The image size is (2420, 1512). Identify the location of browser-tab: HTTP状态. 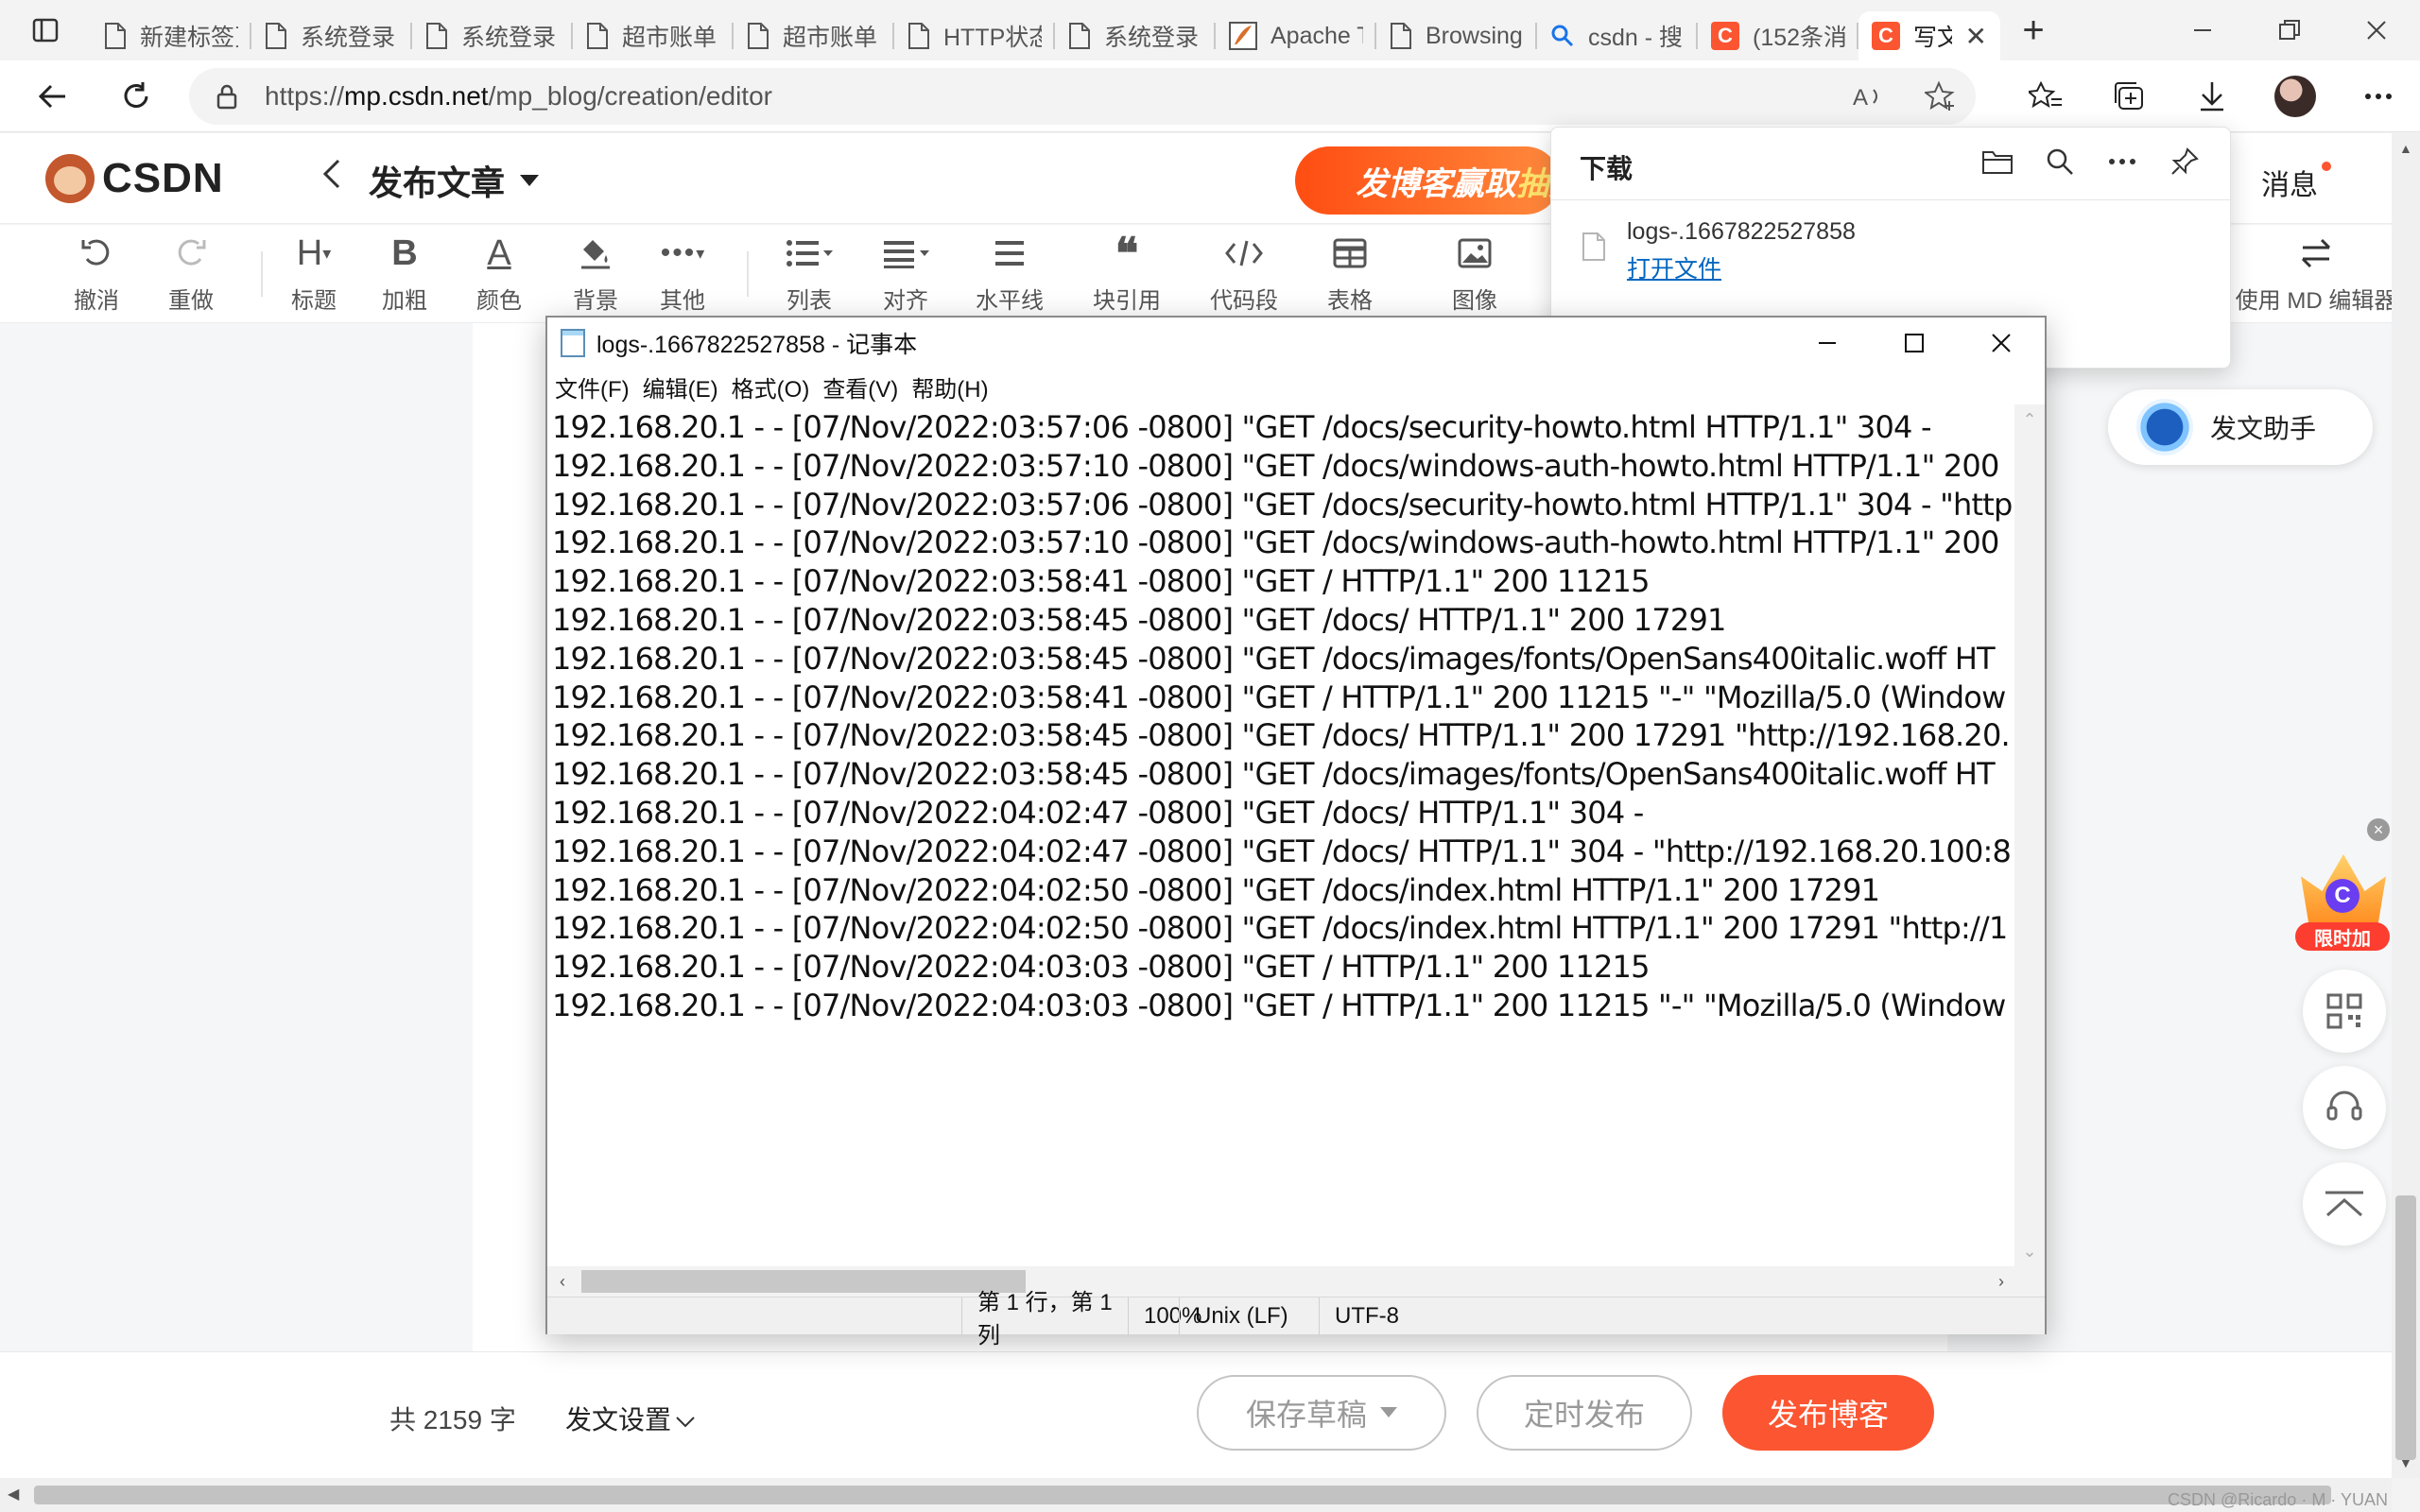
(975, 35).